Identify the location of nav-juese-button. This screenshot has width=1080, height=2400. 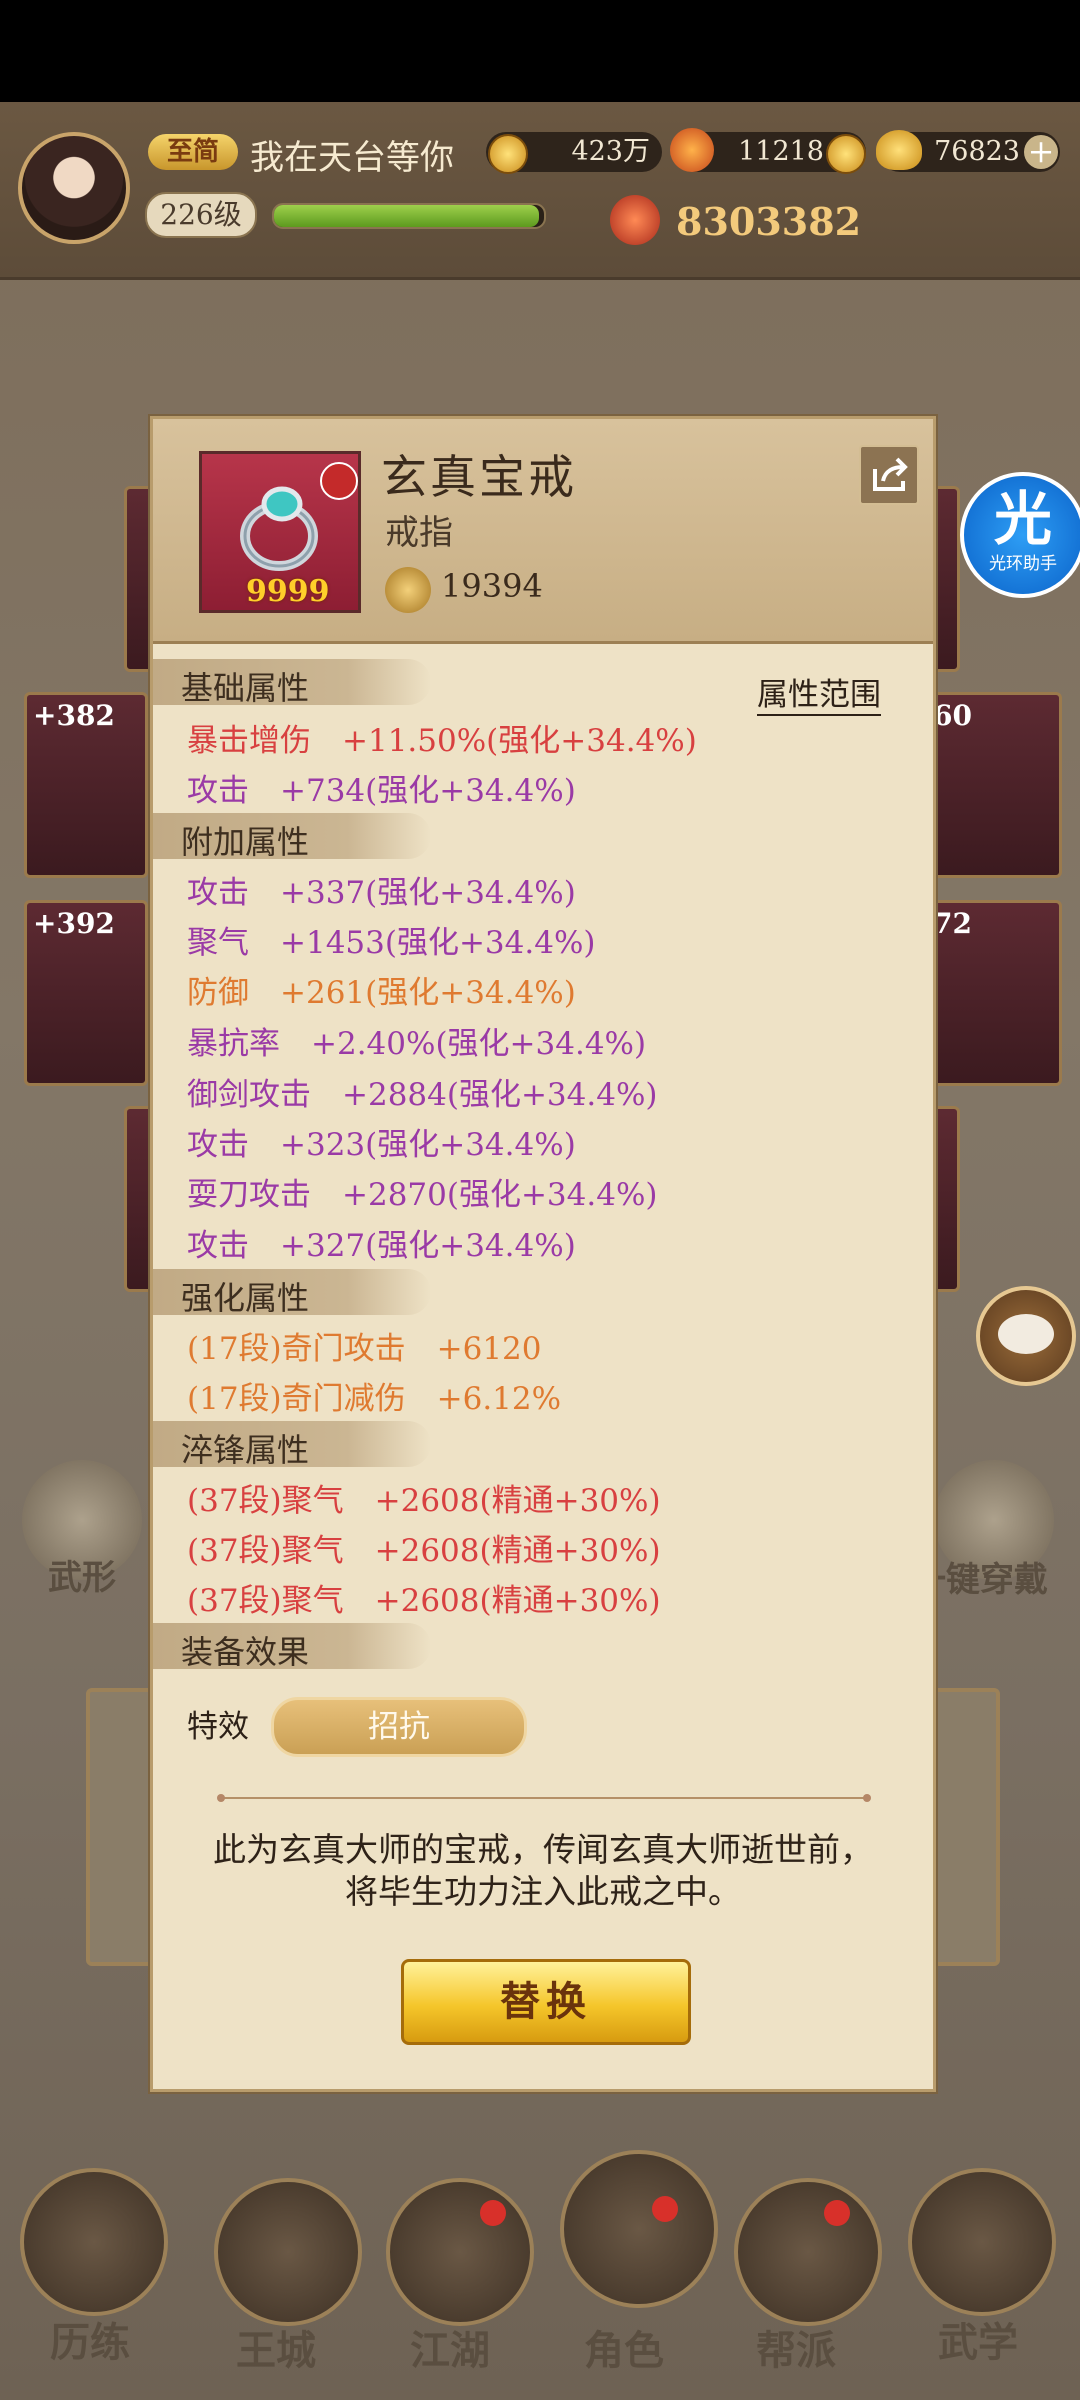
(639, 2229).